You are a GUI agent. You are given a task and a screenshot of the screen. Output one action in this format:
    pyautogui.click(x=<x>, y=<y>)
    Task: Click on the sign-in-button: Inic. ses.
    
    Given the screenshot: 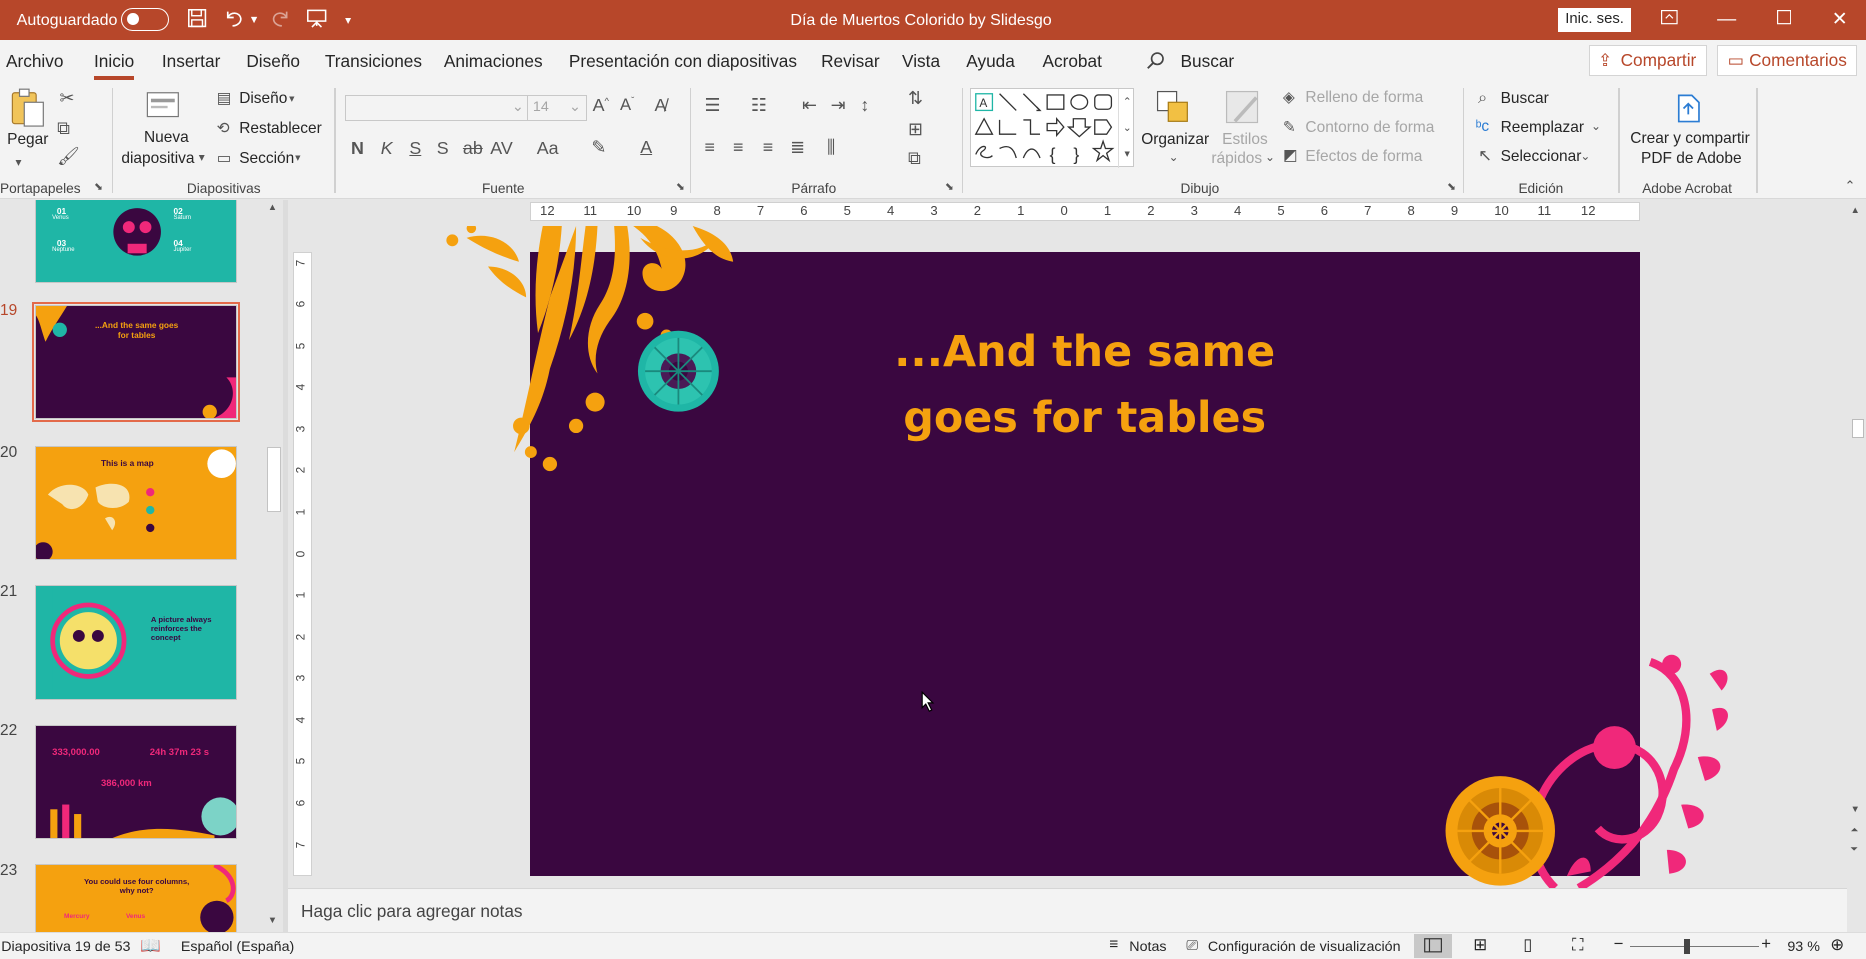 What is the action you would take?
    pyautogui.click(x=1594, y=20)
    